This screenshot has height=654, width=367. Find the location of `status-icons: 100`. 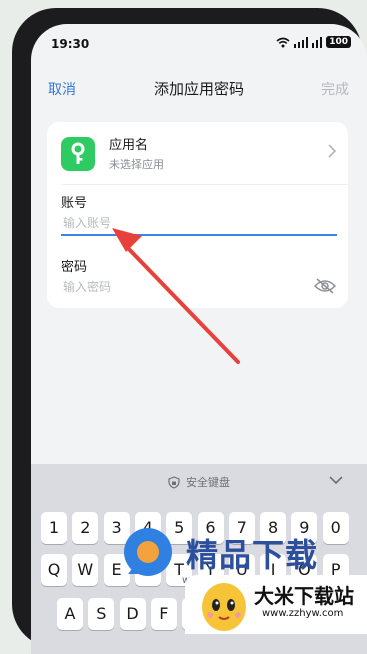

status-icons: 100 is located at coordinates (313, 42).